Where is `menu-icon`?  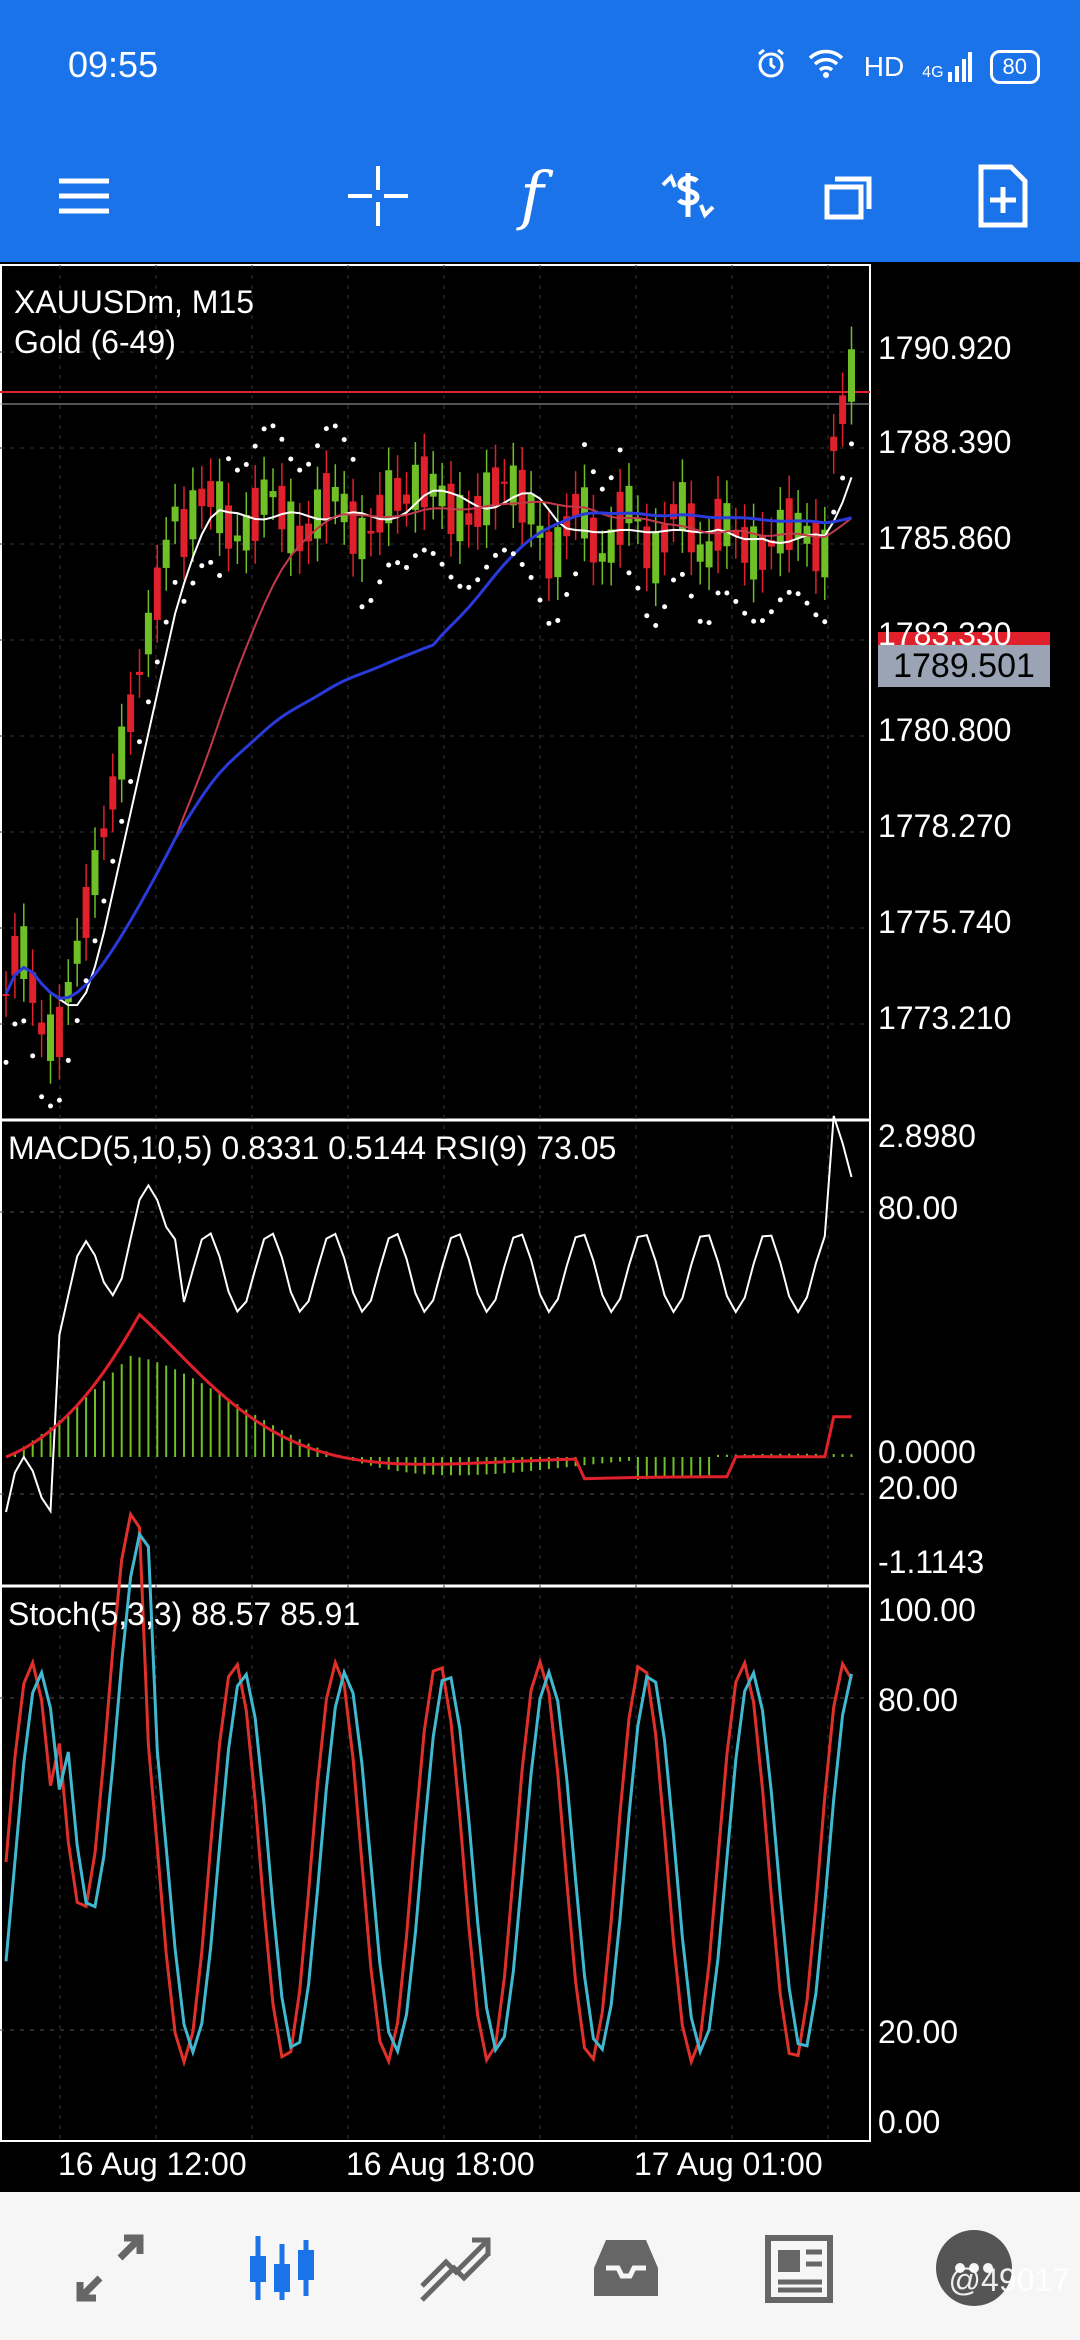
menu-icon is located at coordinates (84, 196).